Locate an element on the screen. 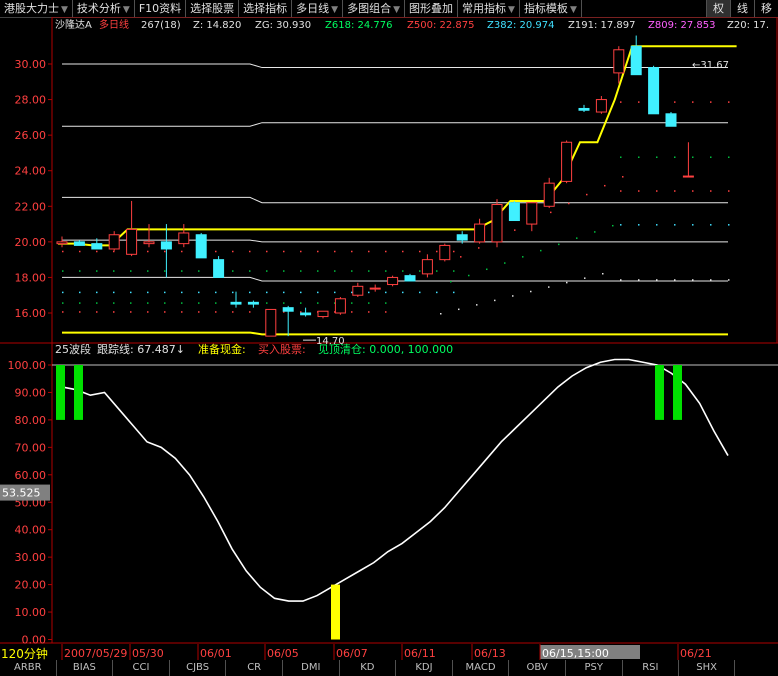 The image size is (778, 676). toolbar-button-6: 多图组合 ▼ is located at coordinates (374, 8).